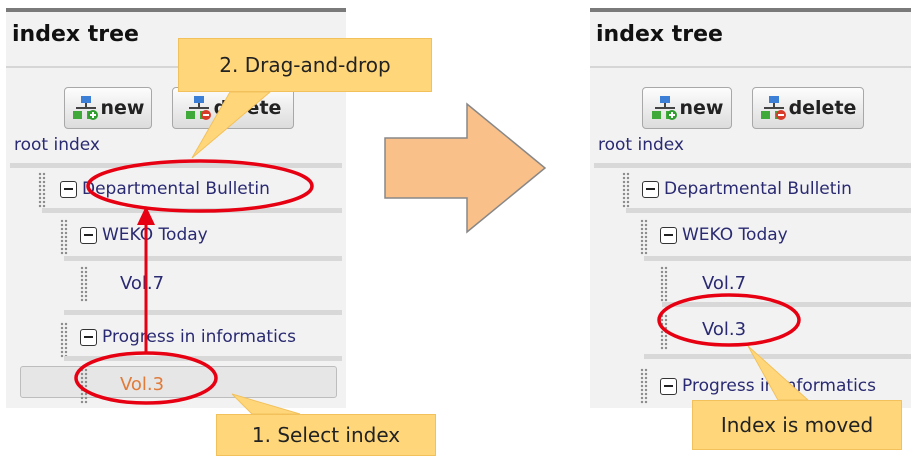 The image size is (911, 459). I want to click on drag-and-drop-callout: 2. Drag-and-drop, so click(305, 65).